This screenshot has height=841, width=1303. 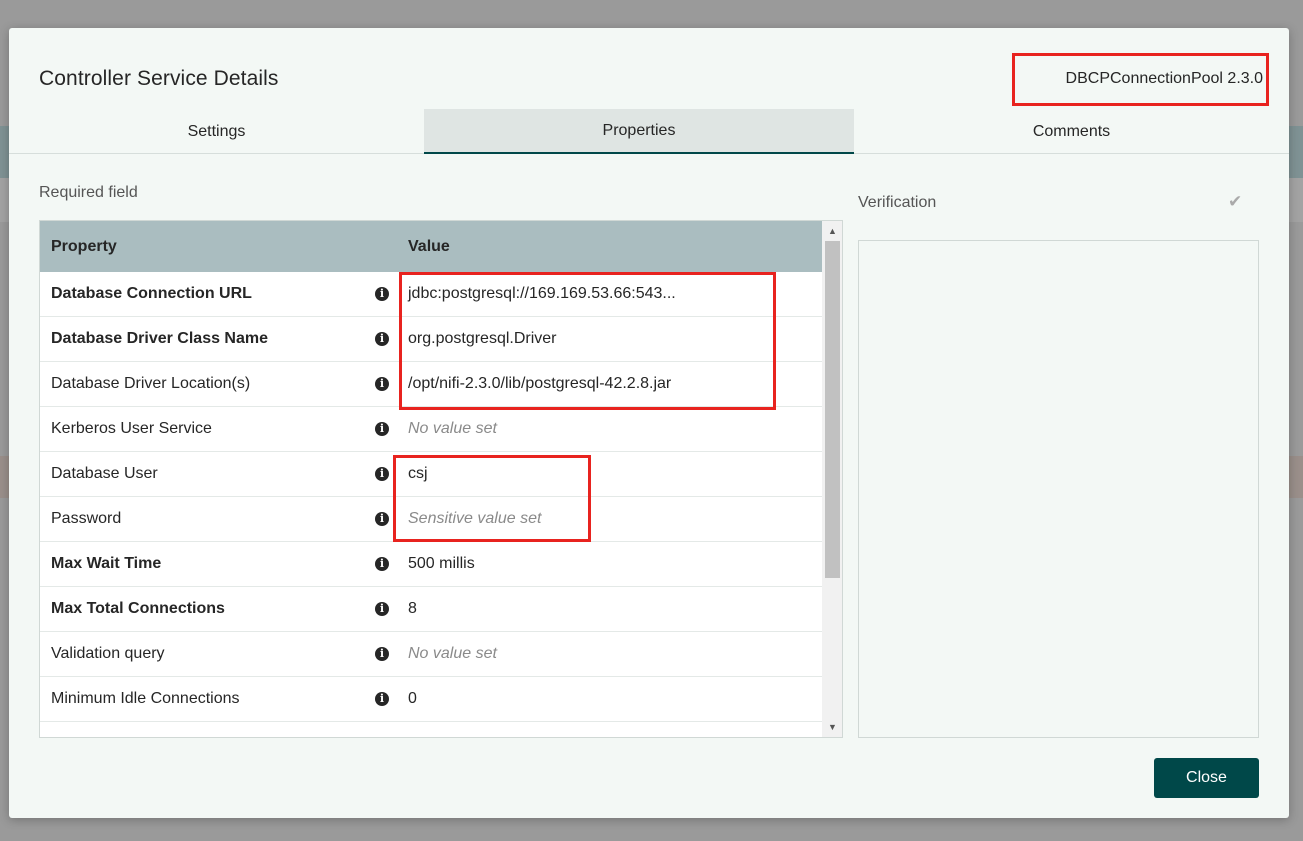 What do you see at coordinates (159, 78) in the screenshot?
I see `dialog-title: Controller Service Details` at bounding box center [159, 78].